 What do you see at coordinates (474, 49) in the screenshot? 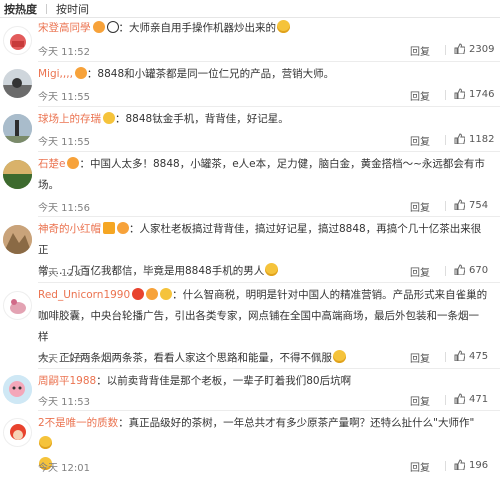
I see `like-button: 2309` at bounding box center [474, 49].